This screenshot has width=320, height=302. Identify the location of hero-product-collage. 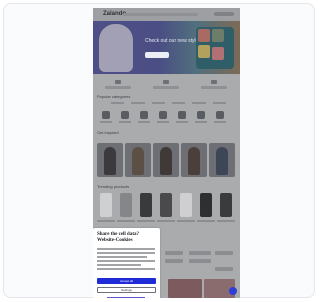
(215, 48).